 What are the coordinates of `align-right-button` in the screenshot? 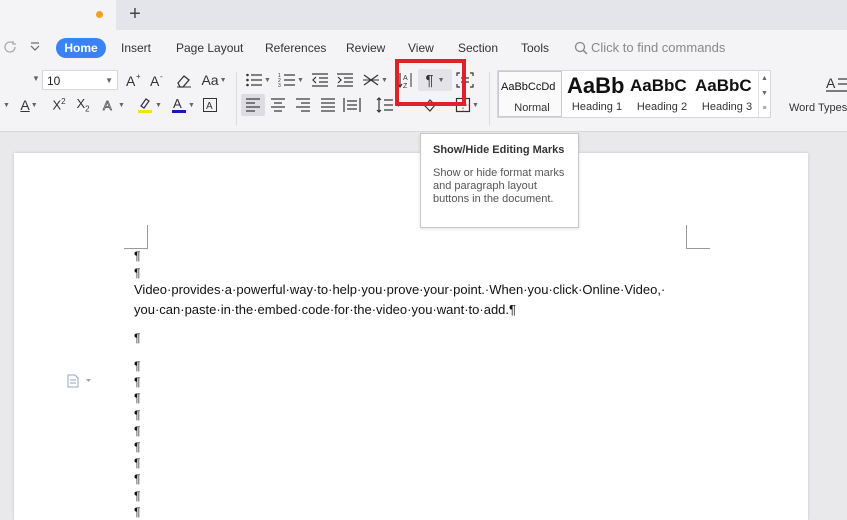 It's located at (303, 105).